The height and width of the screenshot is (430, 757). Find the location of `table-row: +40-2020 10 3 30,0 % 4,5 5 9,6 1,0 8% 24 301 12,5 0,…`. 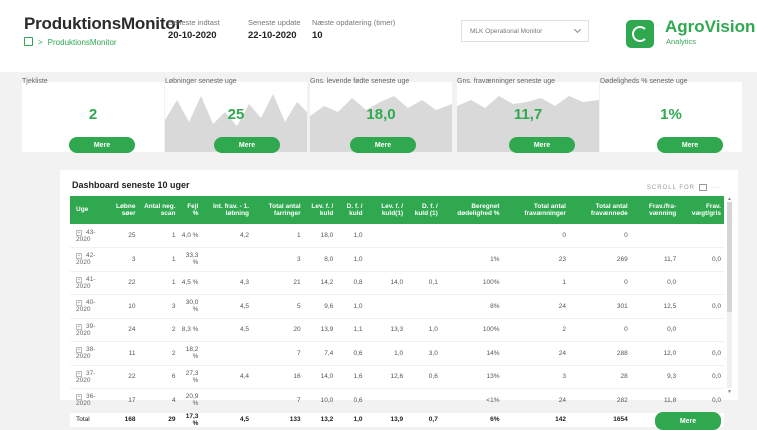

table-row: +40-2020 10 3 30,0 % 4,5 5 9,6 1,0 8% 24 301 12,5 0,… is located at coordinates (397, 306).